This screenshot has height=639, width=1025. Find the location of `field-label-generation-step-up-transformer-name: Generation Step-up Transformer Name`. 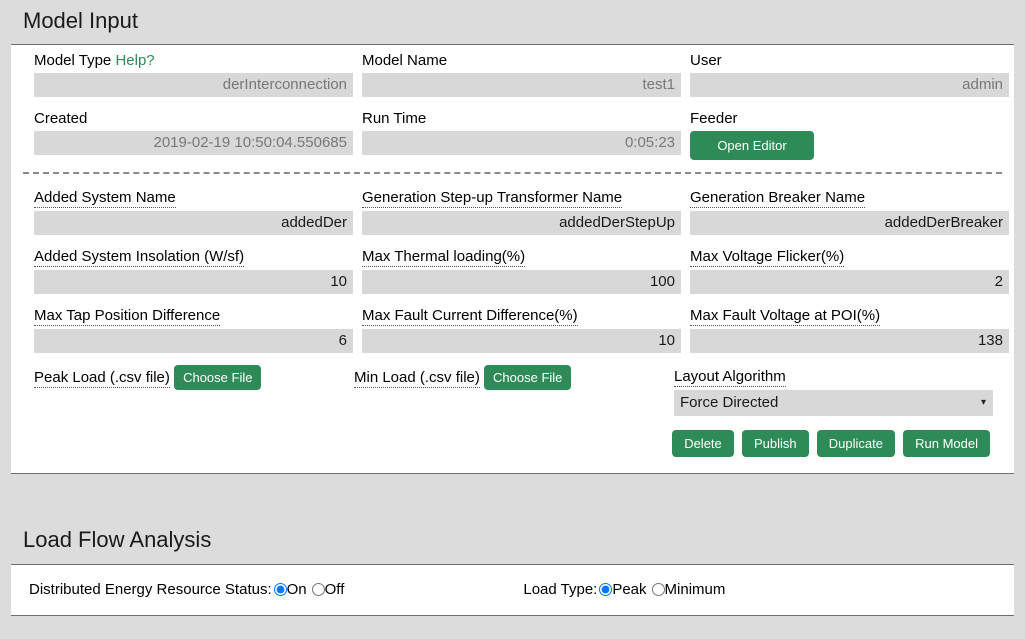

field-label-generation-step-up-transformer-name: Generation Step-up Transformer Name is located at coordinates (492, 199).